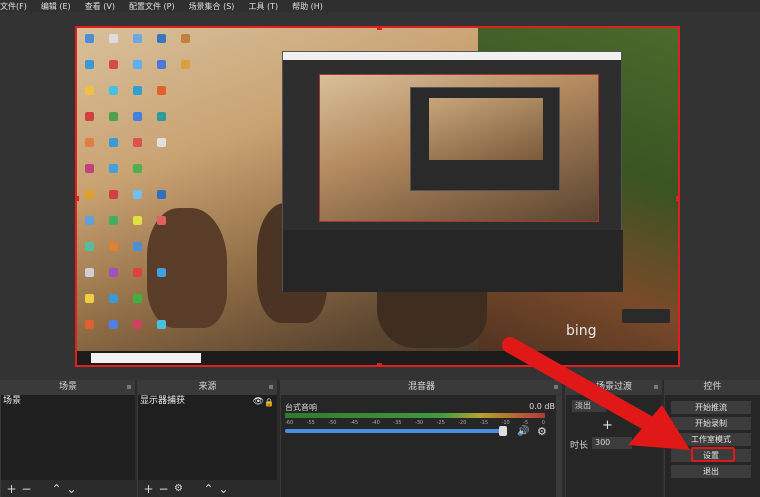 The width and height of the screenshot is (760, 497). I want to click on add-transition-icon: +, so click(607, 425).